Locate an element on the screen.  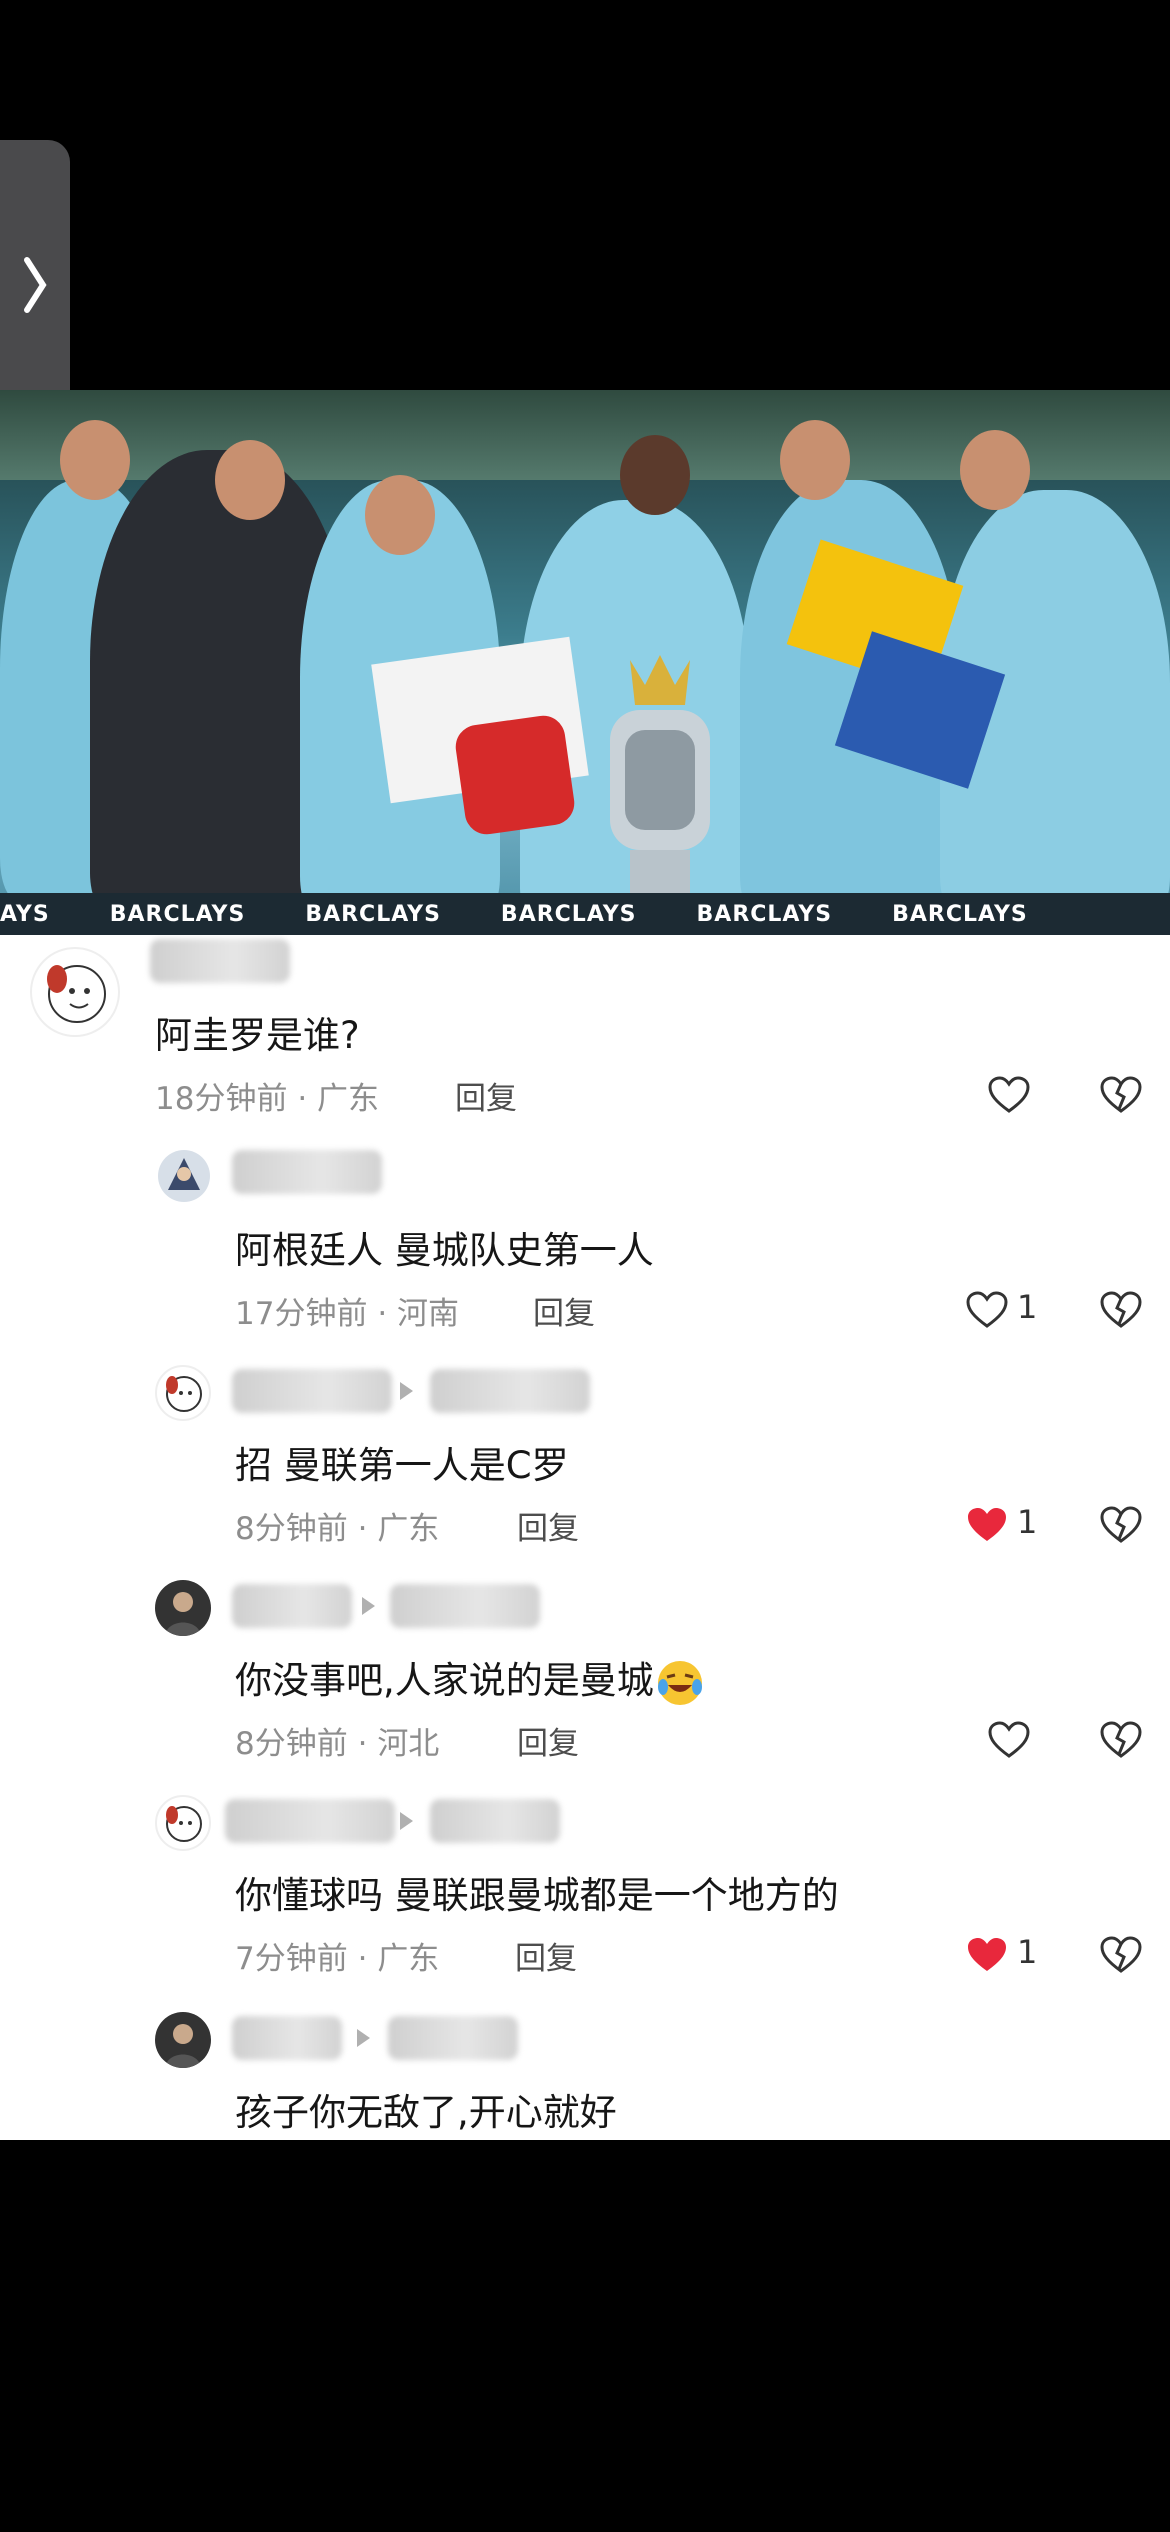
comment-meta: 8分钟前 · 广东 is located at coordinates (337, 1525).